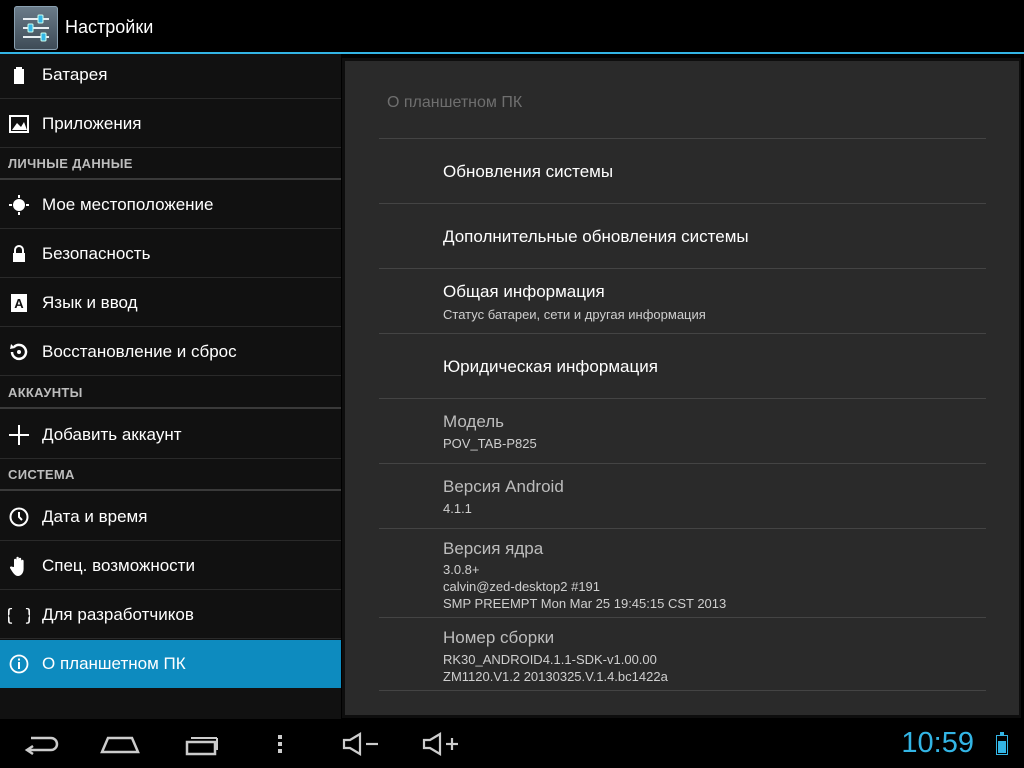 This screenshot has height=768, width=1024. Describe the element at coordinates (19, 566) in the screenshot. I see `hand-icon` at that location.